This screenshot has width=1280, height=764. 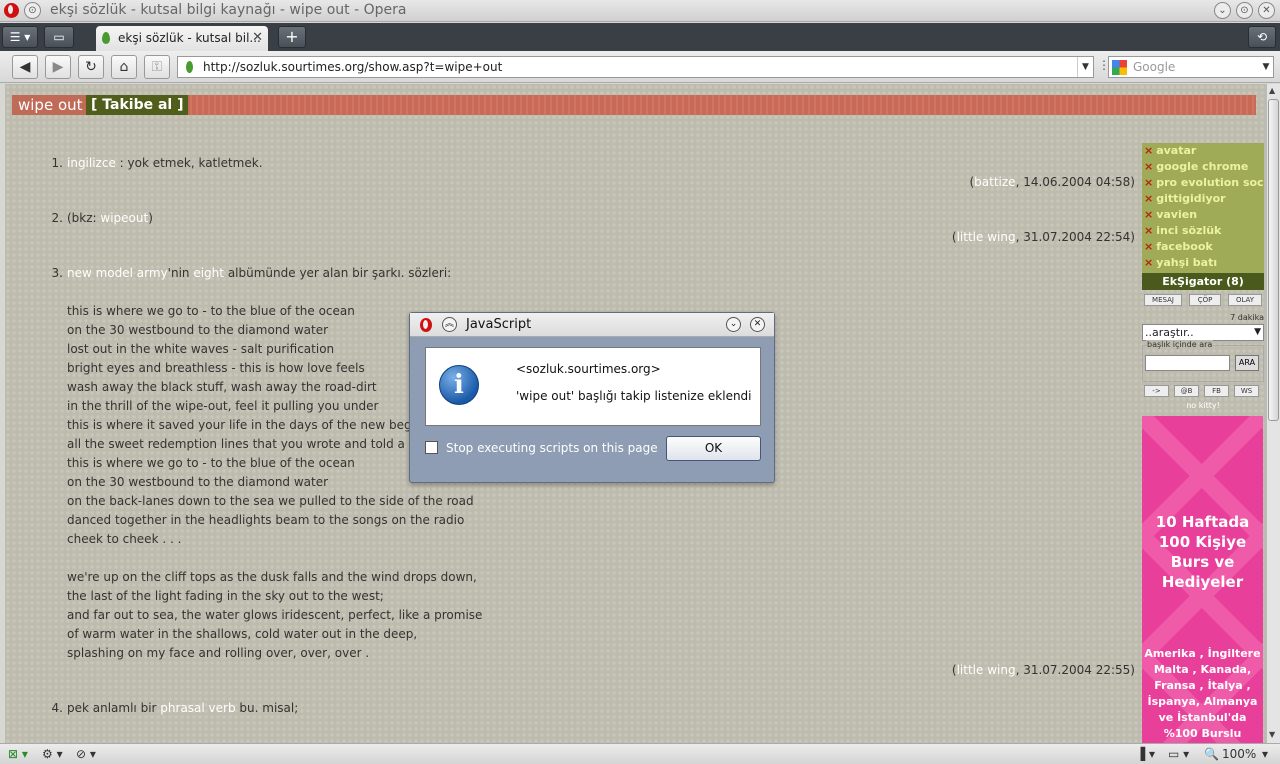 What do you see at coordinates (91, 67) in the screenshot?
I see `reload-icon: ↻` at bounding box center [91, 67].